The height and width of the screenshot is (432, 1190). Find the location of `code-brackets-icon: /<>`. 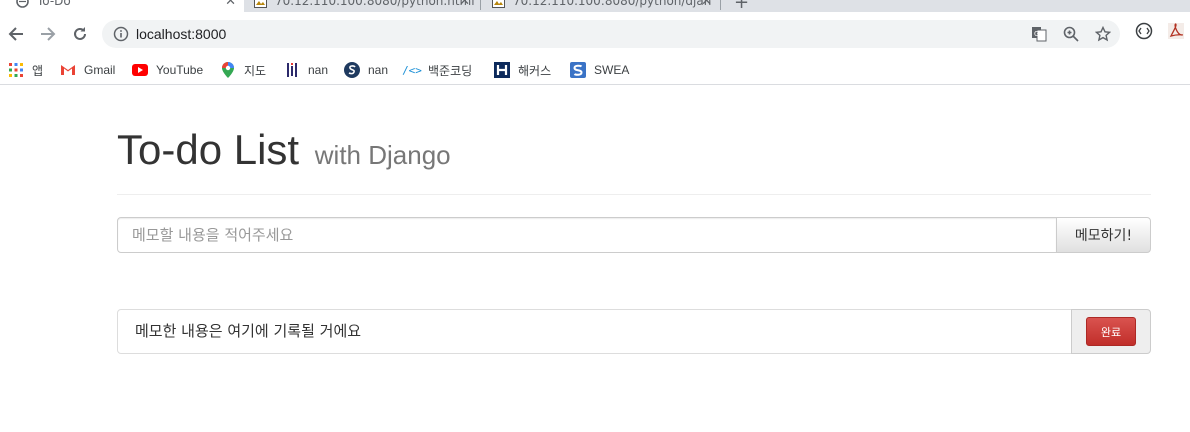

code-brackets-icon: /<> is located at coordinates (412, 70).